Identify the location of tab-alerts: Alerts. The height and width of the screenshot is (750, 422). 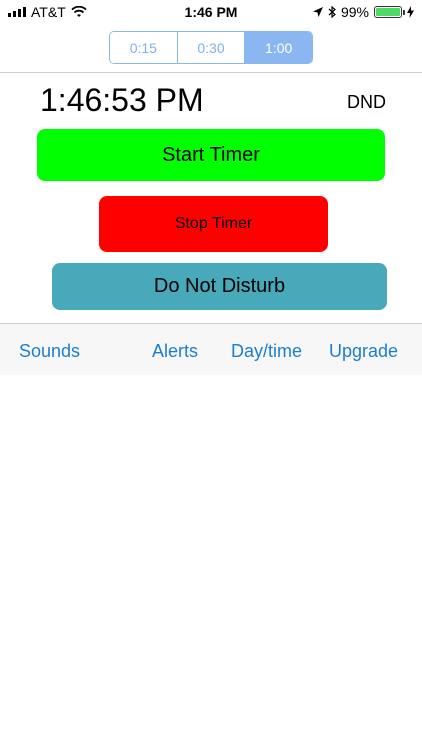
(175, 351).